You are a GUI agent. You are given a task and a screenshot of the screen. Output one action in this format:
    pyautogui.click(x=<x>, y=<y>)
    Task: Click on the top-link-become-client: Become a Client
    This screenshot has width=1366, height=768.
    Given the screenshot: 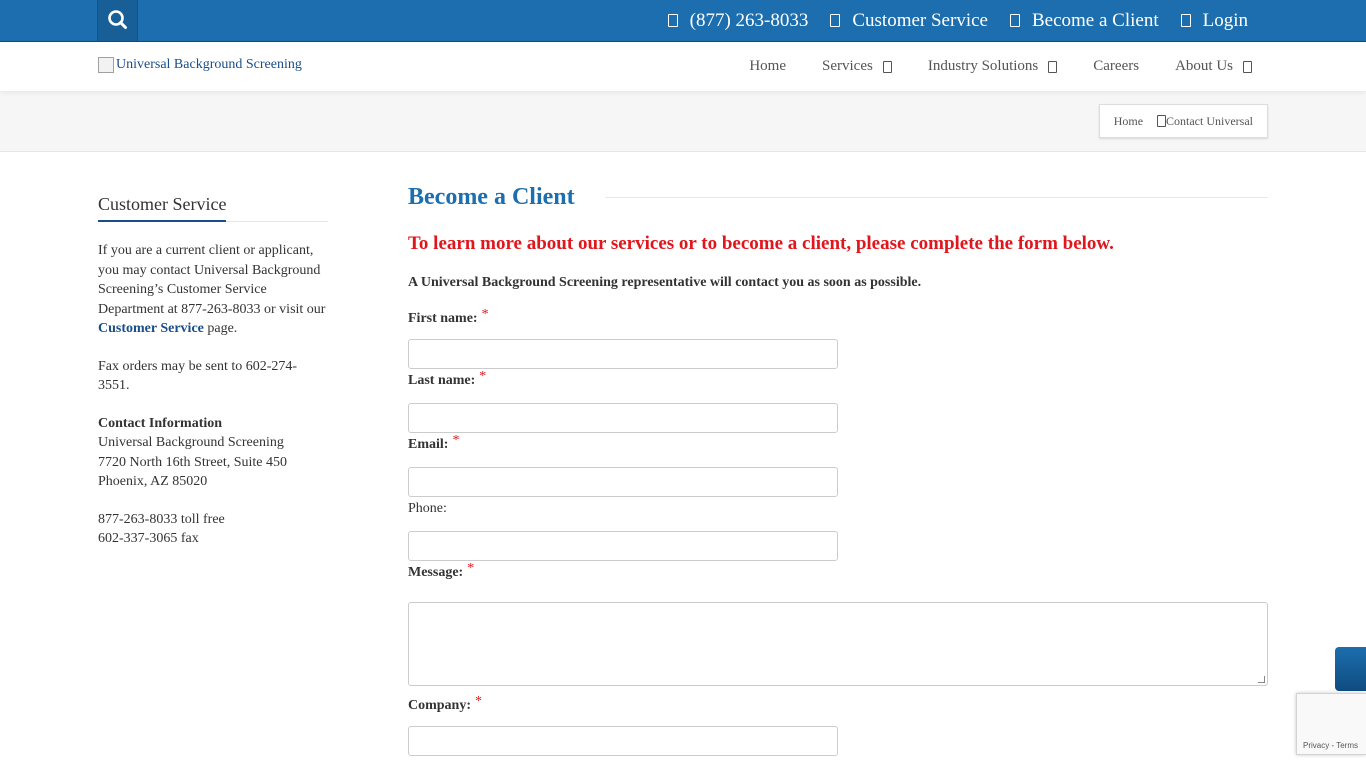 What is the action you would take?
    pyautogui.click(x=1084, y=20)
    